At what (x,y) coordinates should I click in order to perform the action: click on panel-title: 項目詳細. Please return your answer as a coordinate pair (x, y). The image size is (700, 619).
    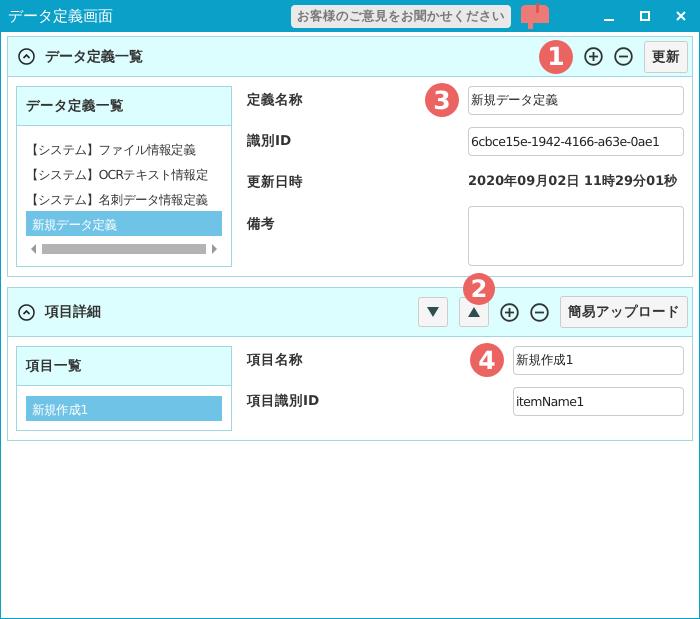
    Looking at the image, I should click on (73, 312).